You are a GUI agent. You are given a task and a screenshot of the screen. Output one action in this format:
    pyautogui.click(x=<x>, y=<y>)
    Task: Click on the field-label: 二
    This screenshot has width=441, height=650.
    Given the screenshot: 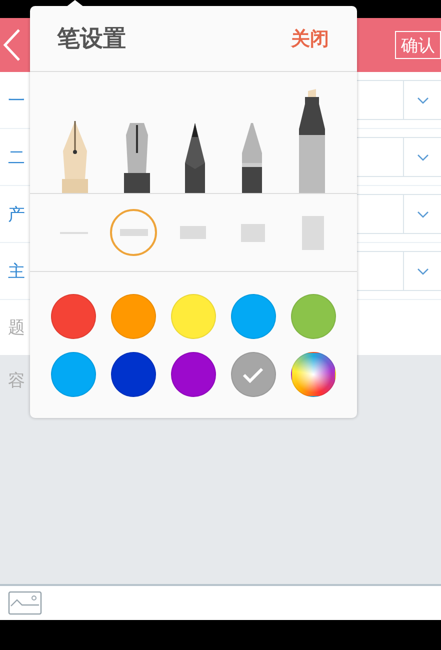 What is the action you would take?
    pyautogui.click(x=16, y=157)
    